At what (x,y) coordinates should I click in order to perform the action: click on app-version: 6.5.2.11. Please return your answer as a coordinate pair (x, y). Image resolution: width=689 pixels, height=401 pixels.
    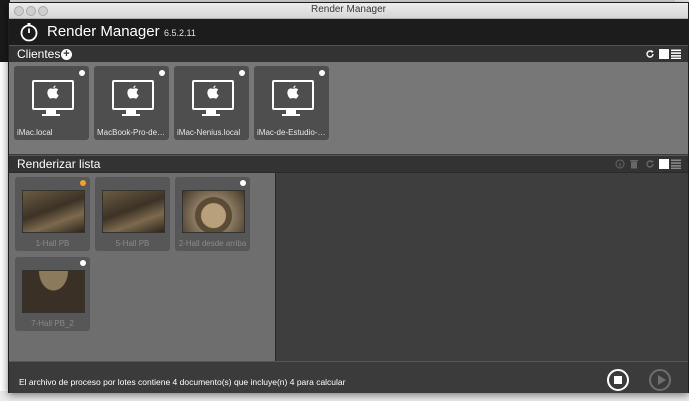
    Looking at the image, I should click on (180, 33).